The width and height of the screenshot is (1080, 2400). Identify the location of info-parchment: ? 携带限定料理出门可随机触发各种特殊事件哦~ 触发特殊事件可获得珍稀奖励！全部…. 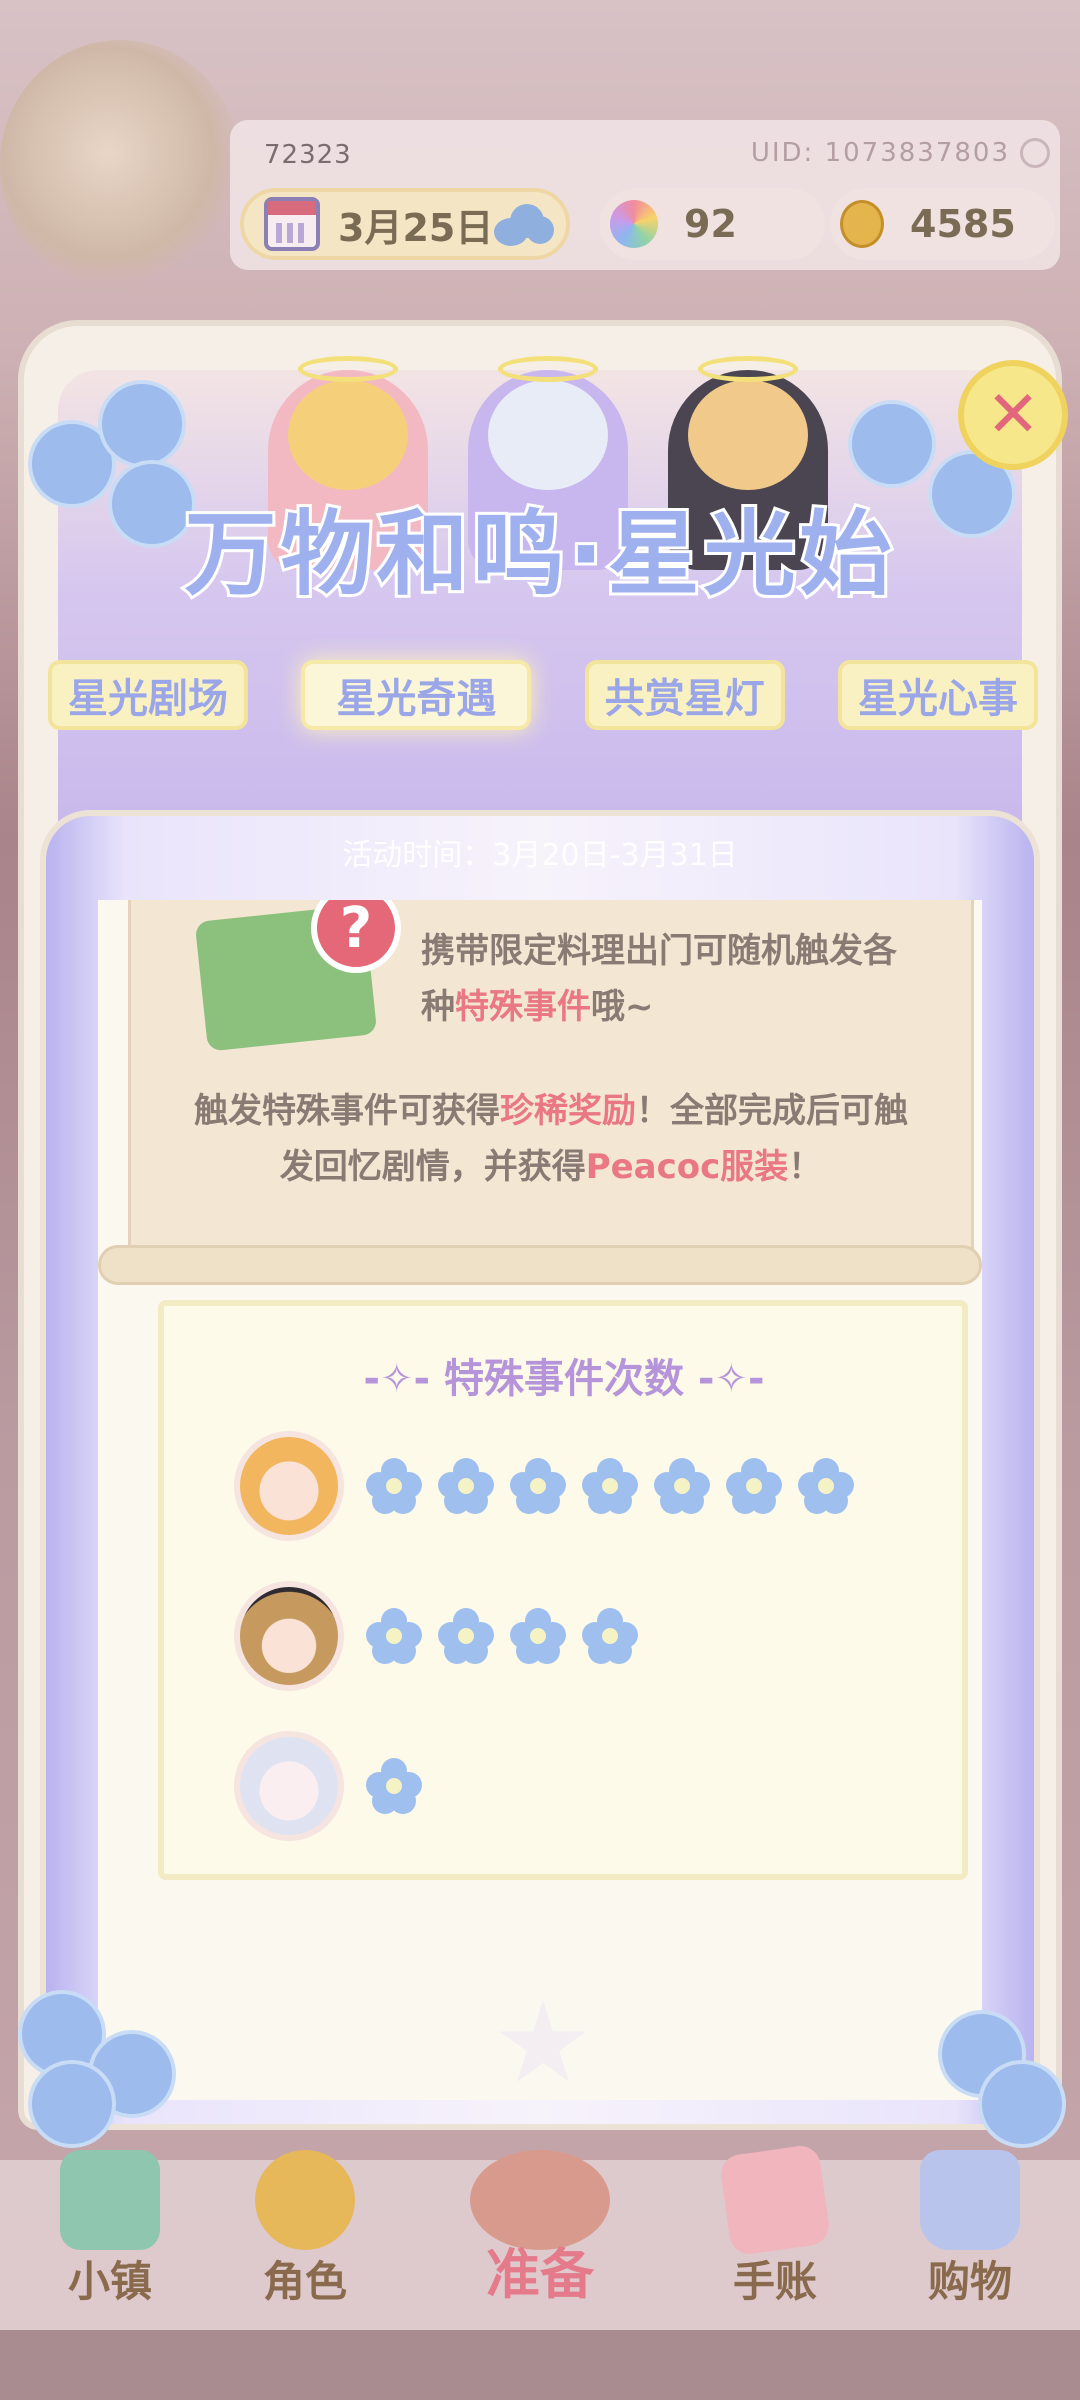
(551, 1083).